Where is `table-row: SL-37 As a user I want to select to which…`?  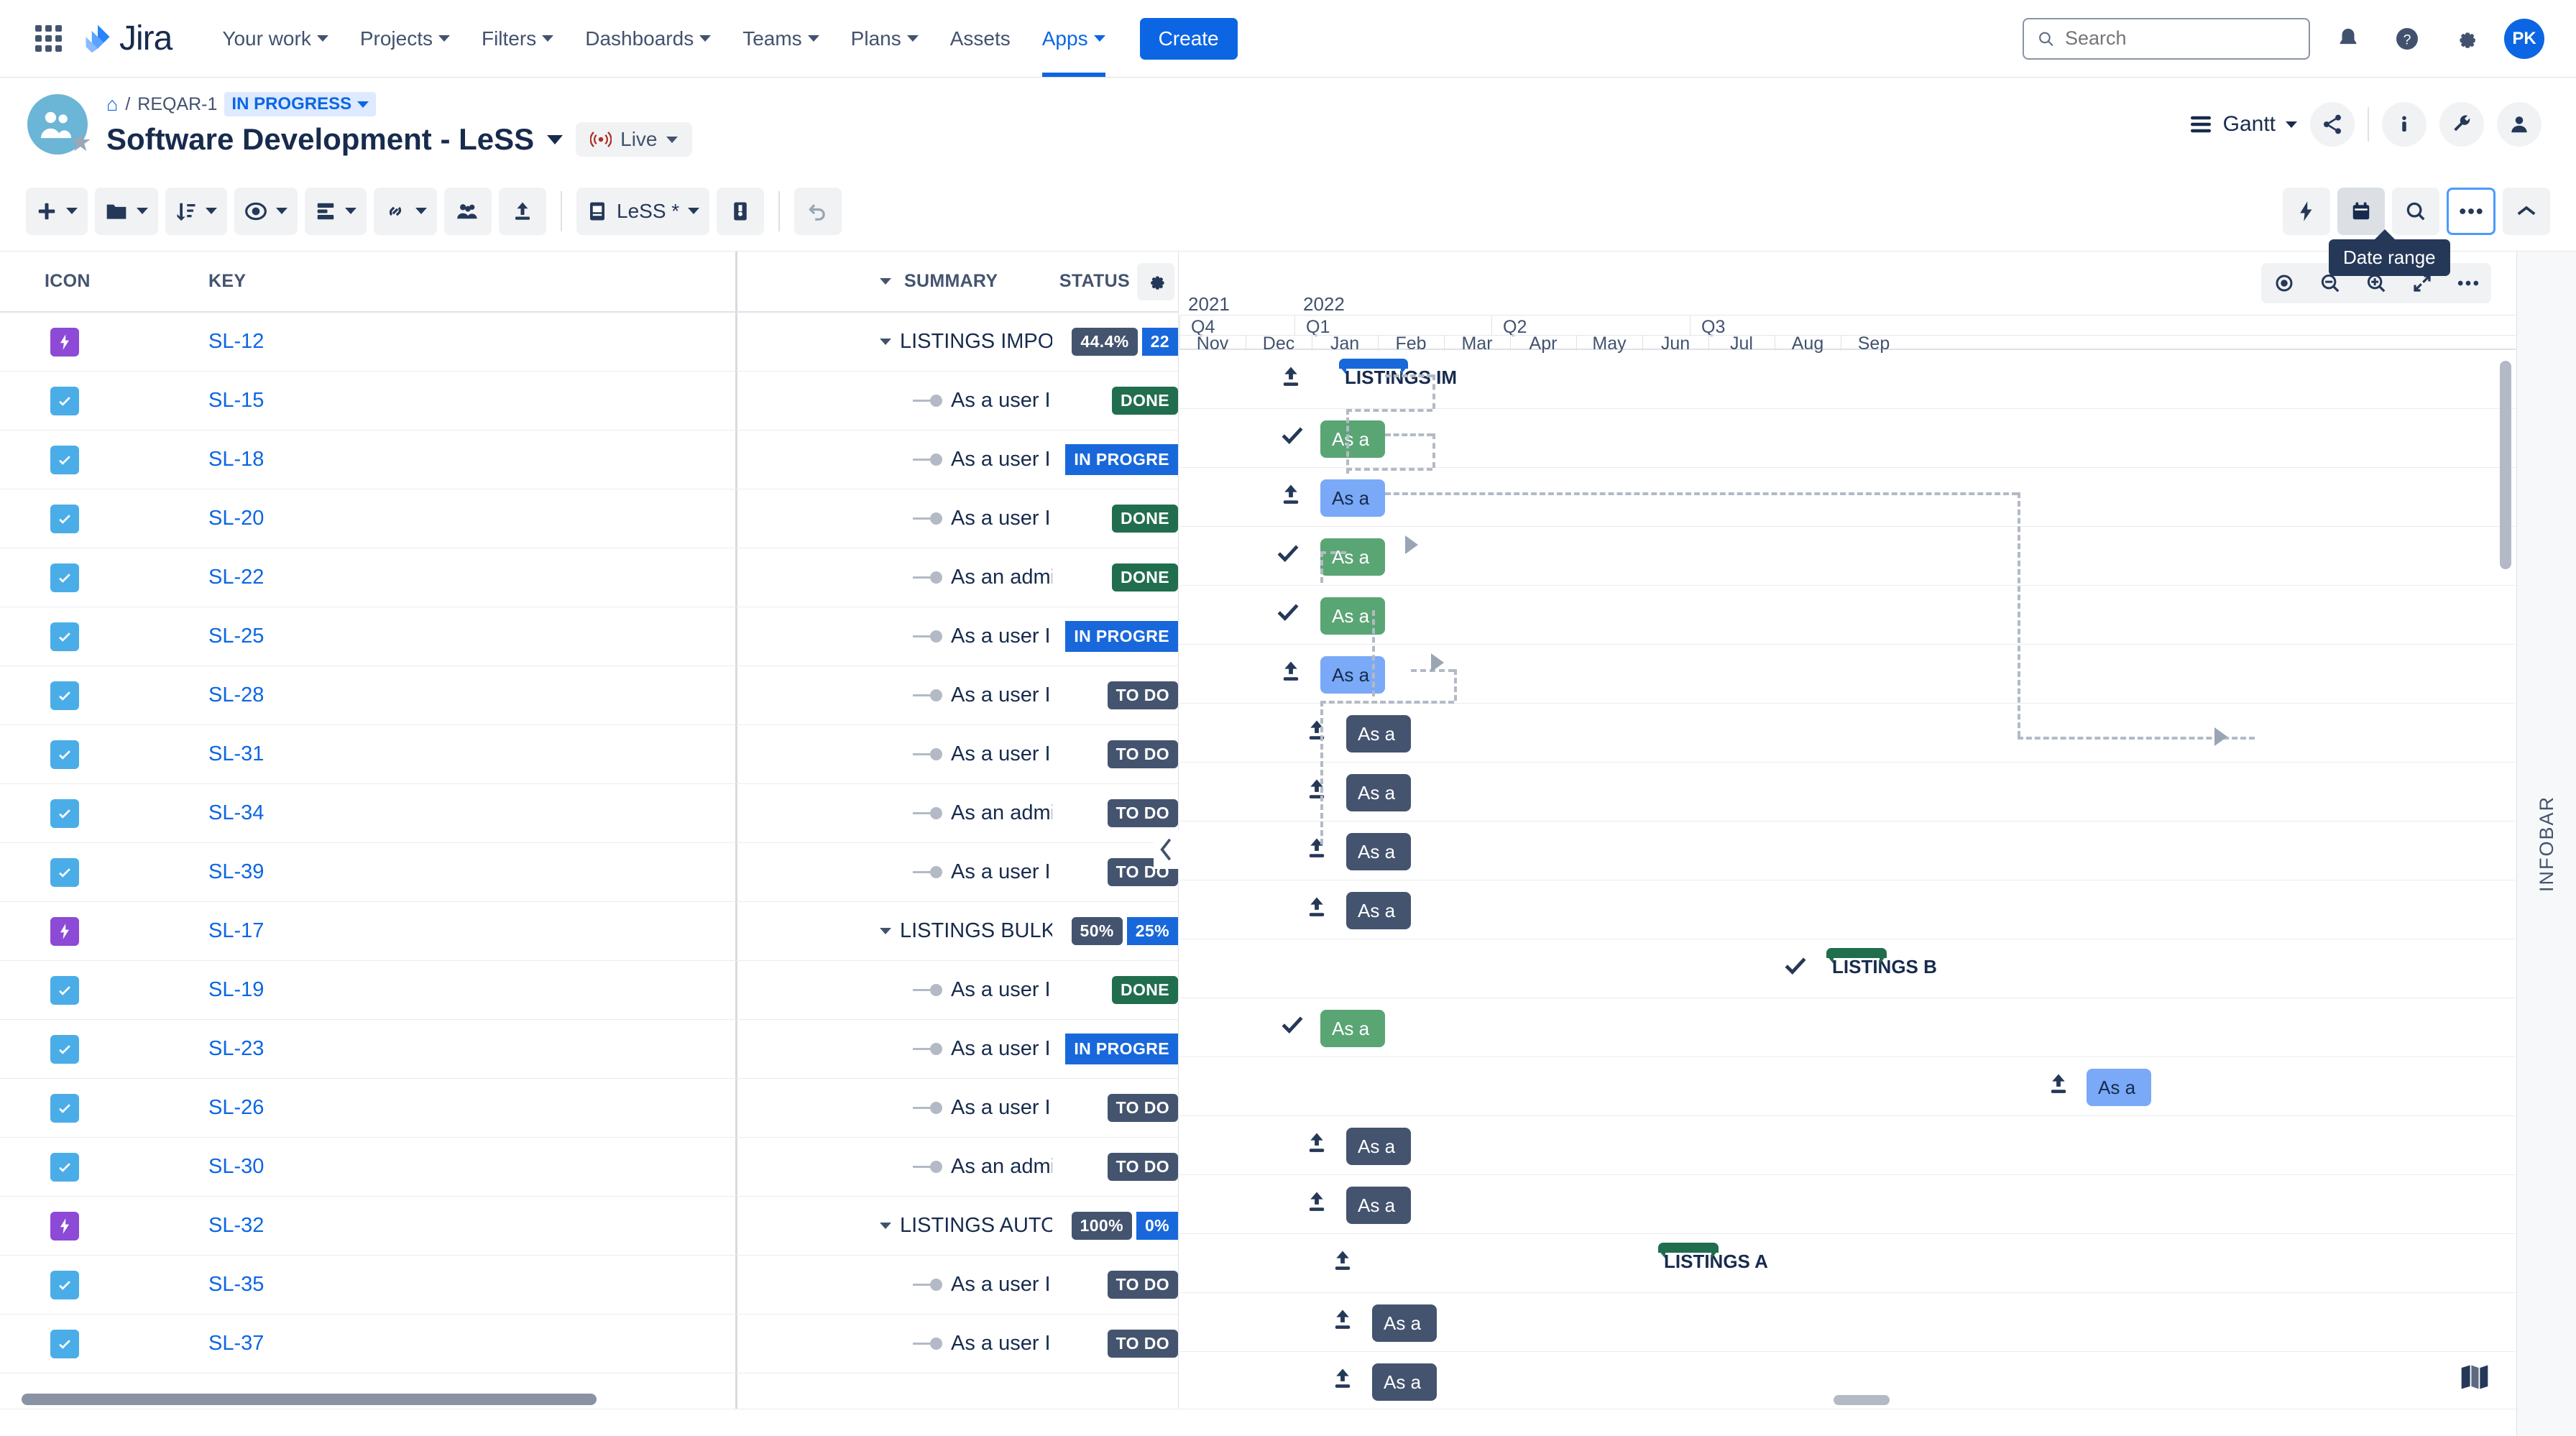
table-row: SL-37 As a user I want to select to which… is located at coordinates (589, 1344).